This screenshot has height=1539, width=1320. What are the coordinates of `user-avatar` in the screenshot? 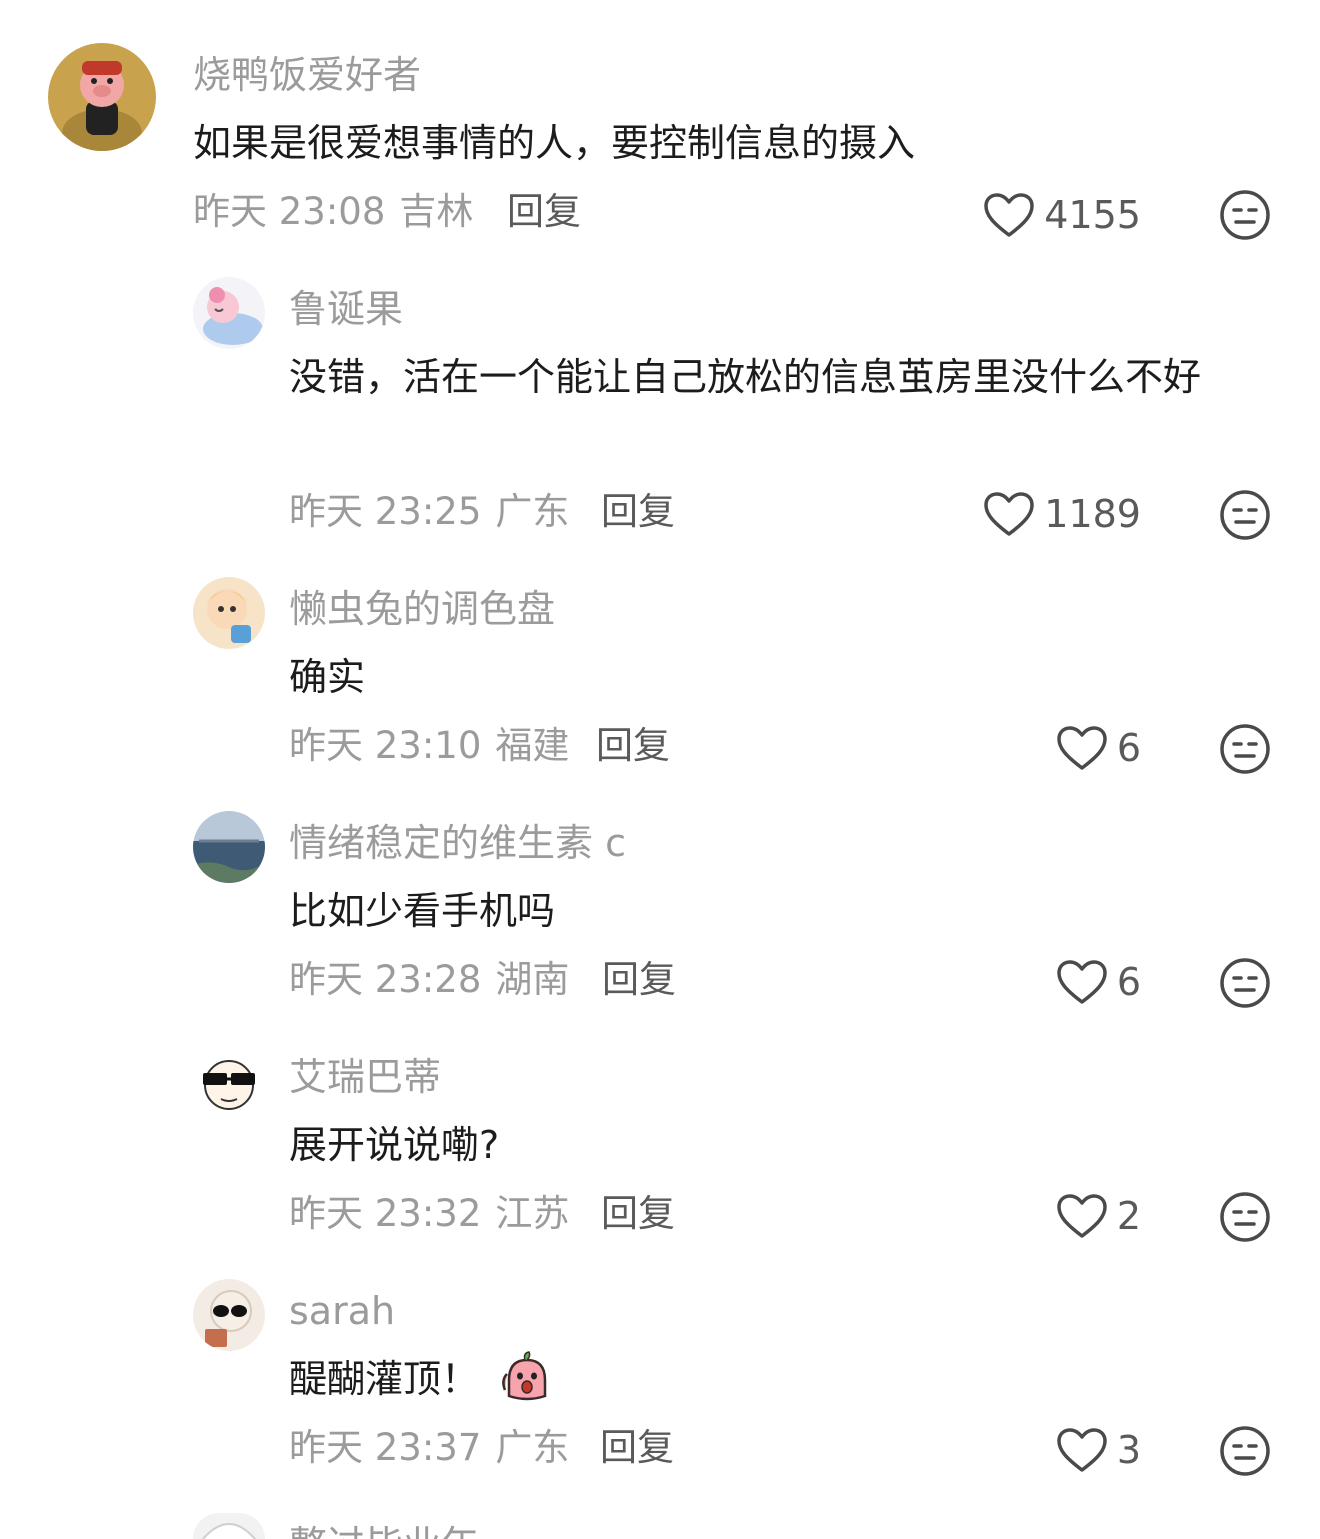 It's located at (229, 1526).